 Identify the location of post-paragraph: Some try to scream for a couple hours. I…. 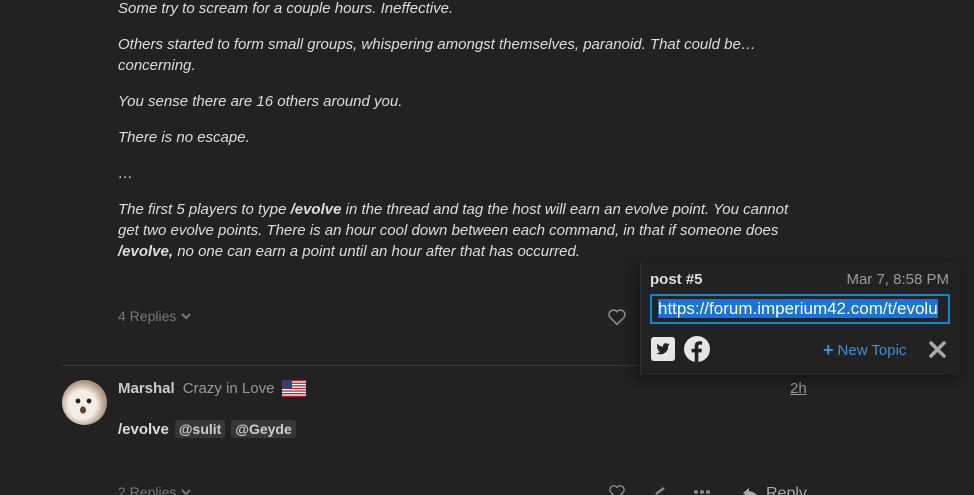
(286, 8).